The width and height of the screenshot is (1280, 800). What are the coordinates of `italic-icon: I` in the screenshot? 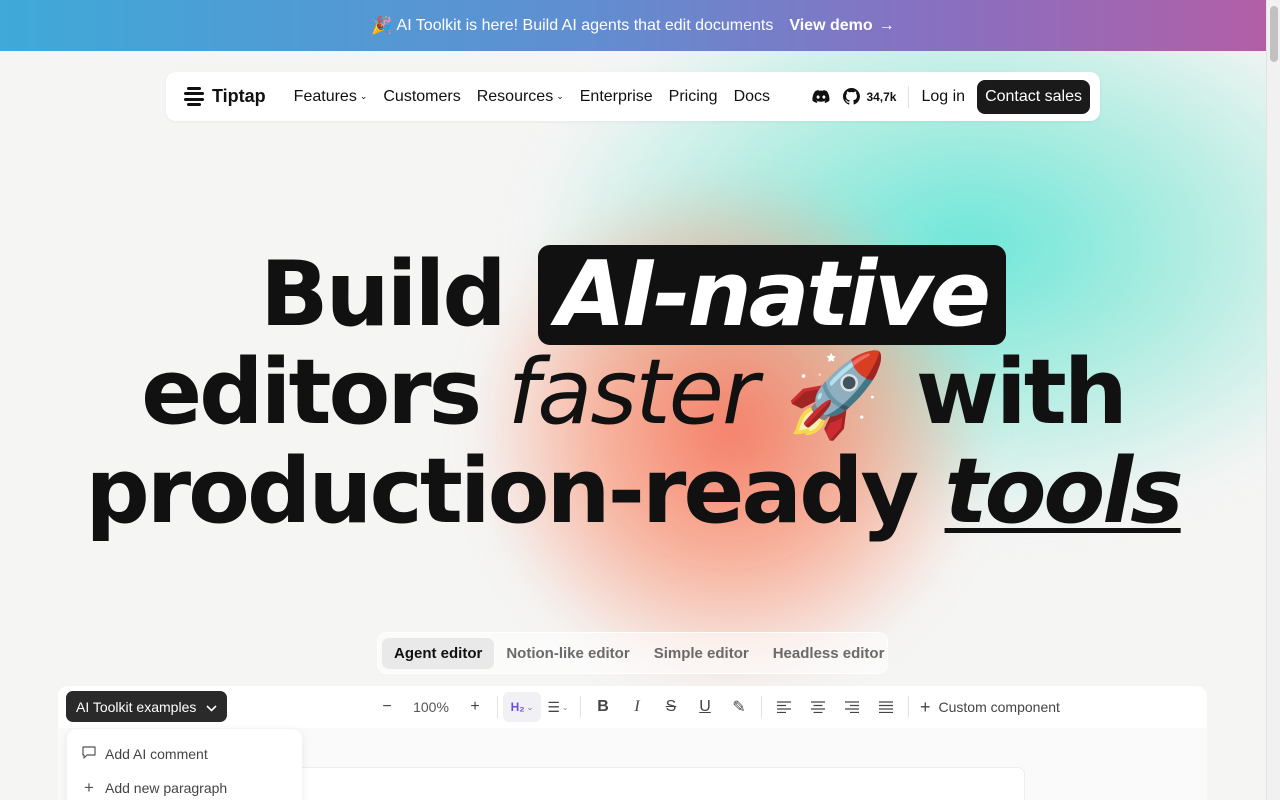 It's located at (637, 707).